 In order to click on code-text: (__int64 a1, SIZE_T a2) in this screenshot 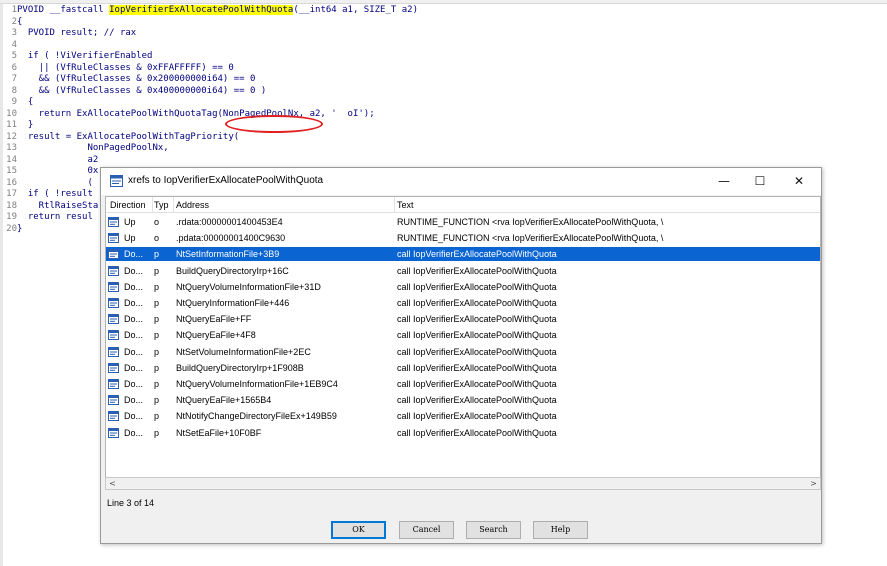, I will do `click(355, 10)`.